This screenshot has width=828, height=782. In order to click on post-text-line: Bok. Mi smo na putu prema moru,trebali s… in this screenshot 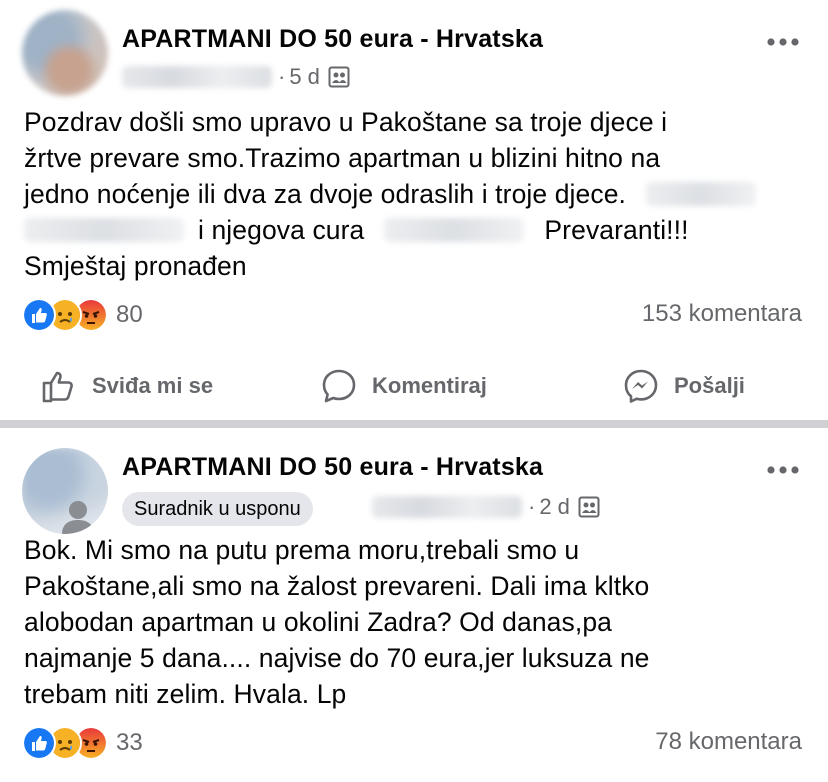, I will do `click(302, 550)`.